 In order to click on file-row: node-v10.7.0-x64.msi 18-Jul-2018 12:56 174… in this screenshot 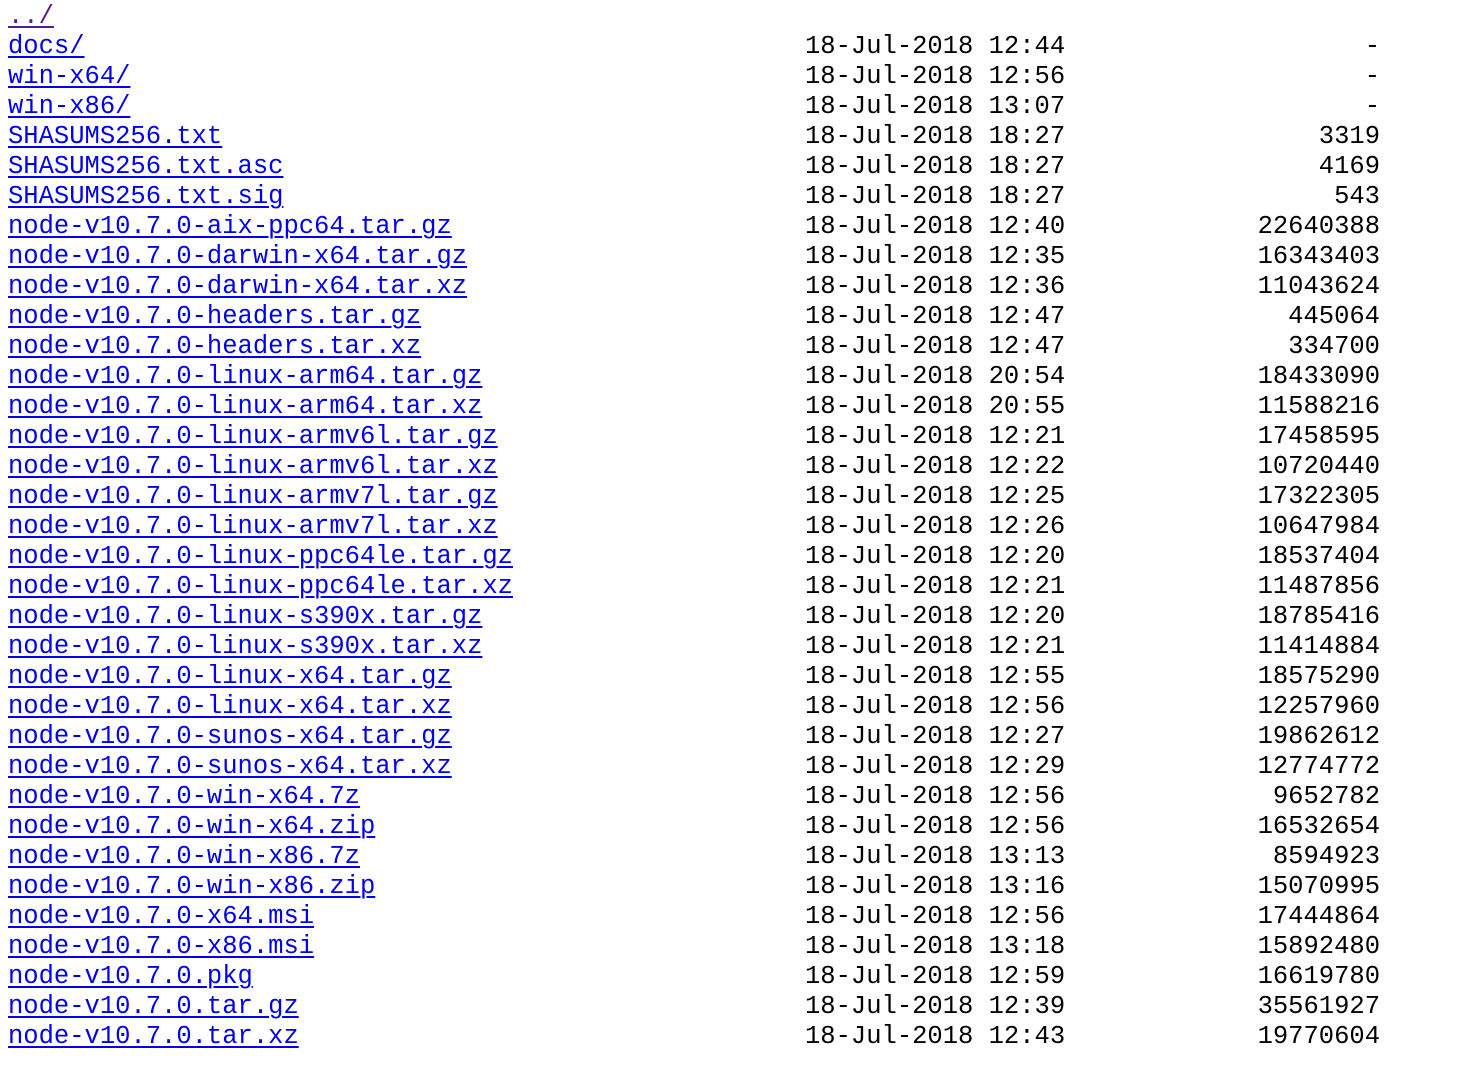, I will do `click(694, 917)`.